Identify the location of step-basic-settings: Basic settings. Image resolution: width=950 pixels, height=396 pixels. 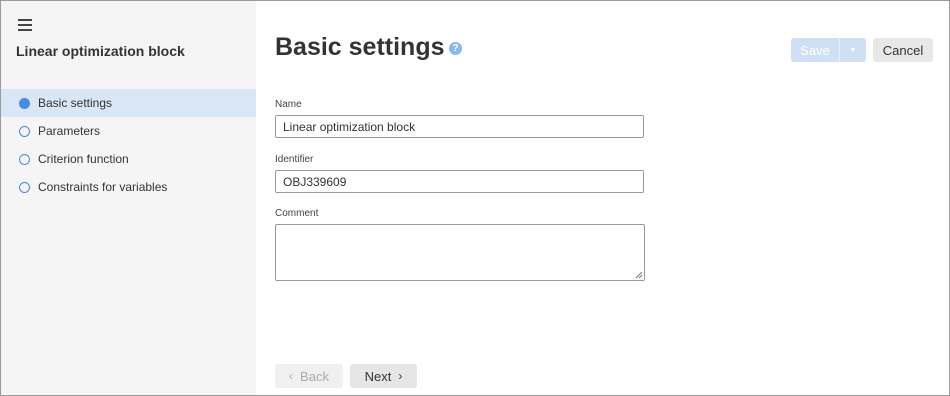
(128, 103).